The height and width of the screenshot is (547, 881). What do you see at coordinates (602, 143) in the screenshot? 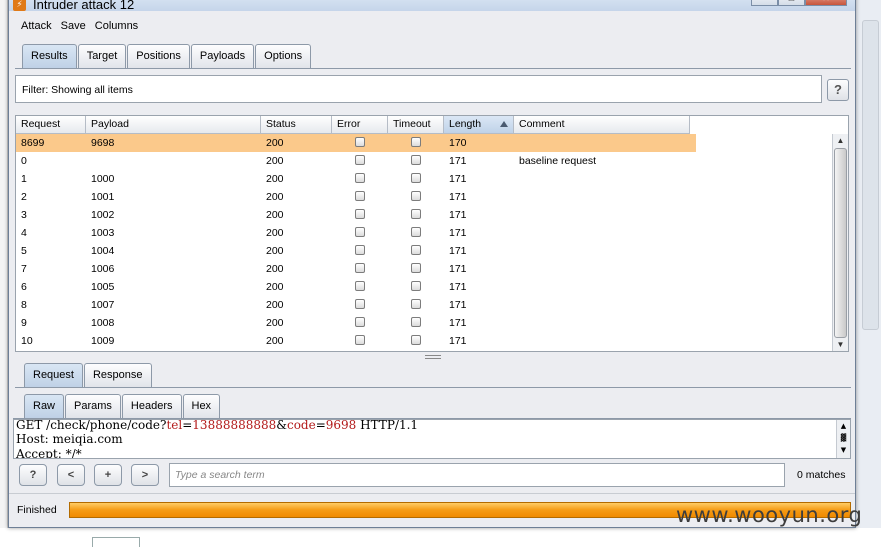
I see `cell-comment` at bounding box center [602, 143].